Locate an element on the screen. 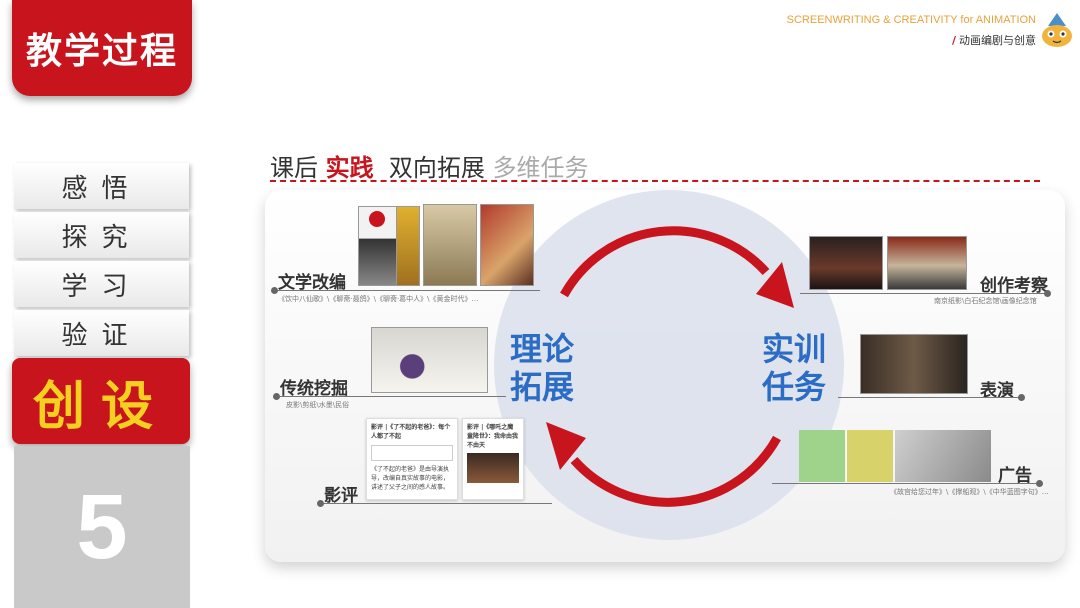  menu-item-yanzheng: 验证 is located at coordinates (101, 333).